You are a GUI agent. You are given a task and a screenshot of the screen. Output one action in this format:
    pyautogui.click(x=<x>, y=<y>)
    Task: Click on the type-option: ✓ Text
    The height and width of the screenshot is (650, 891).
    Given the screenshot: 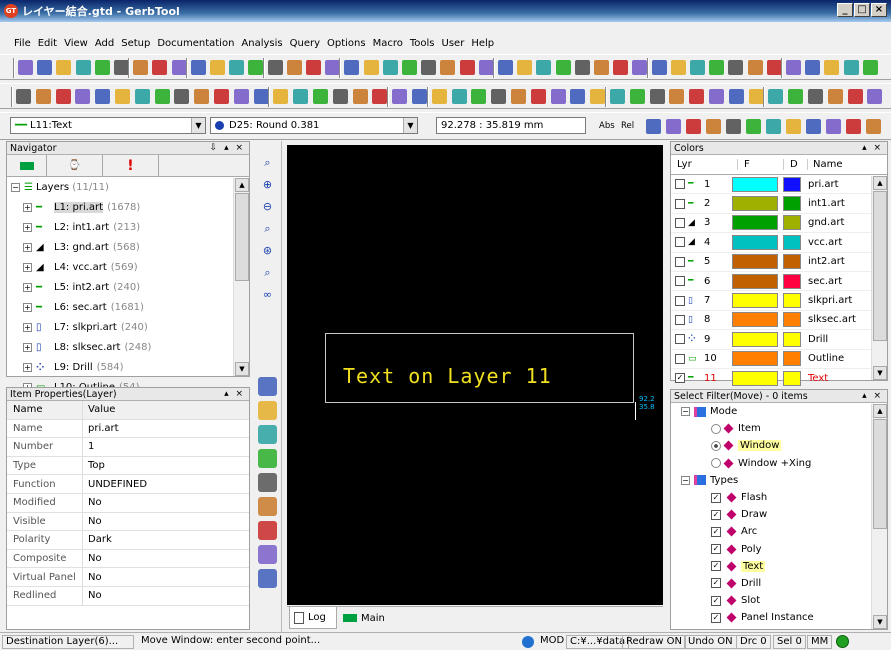 What is the action you would take?
    pyautogui.click(x=784, y=566)
    